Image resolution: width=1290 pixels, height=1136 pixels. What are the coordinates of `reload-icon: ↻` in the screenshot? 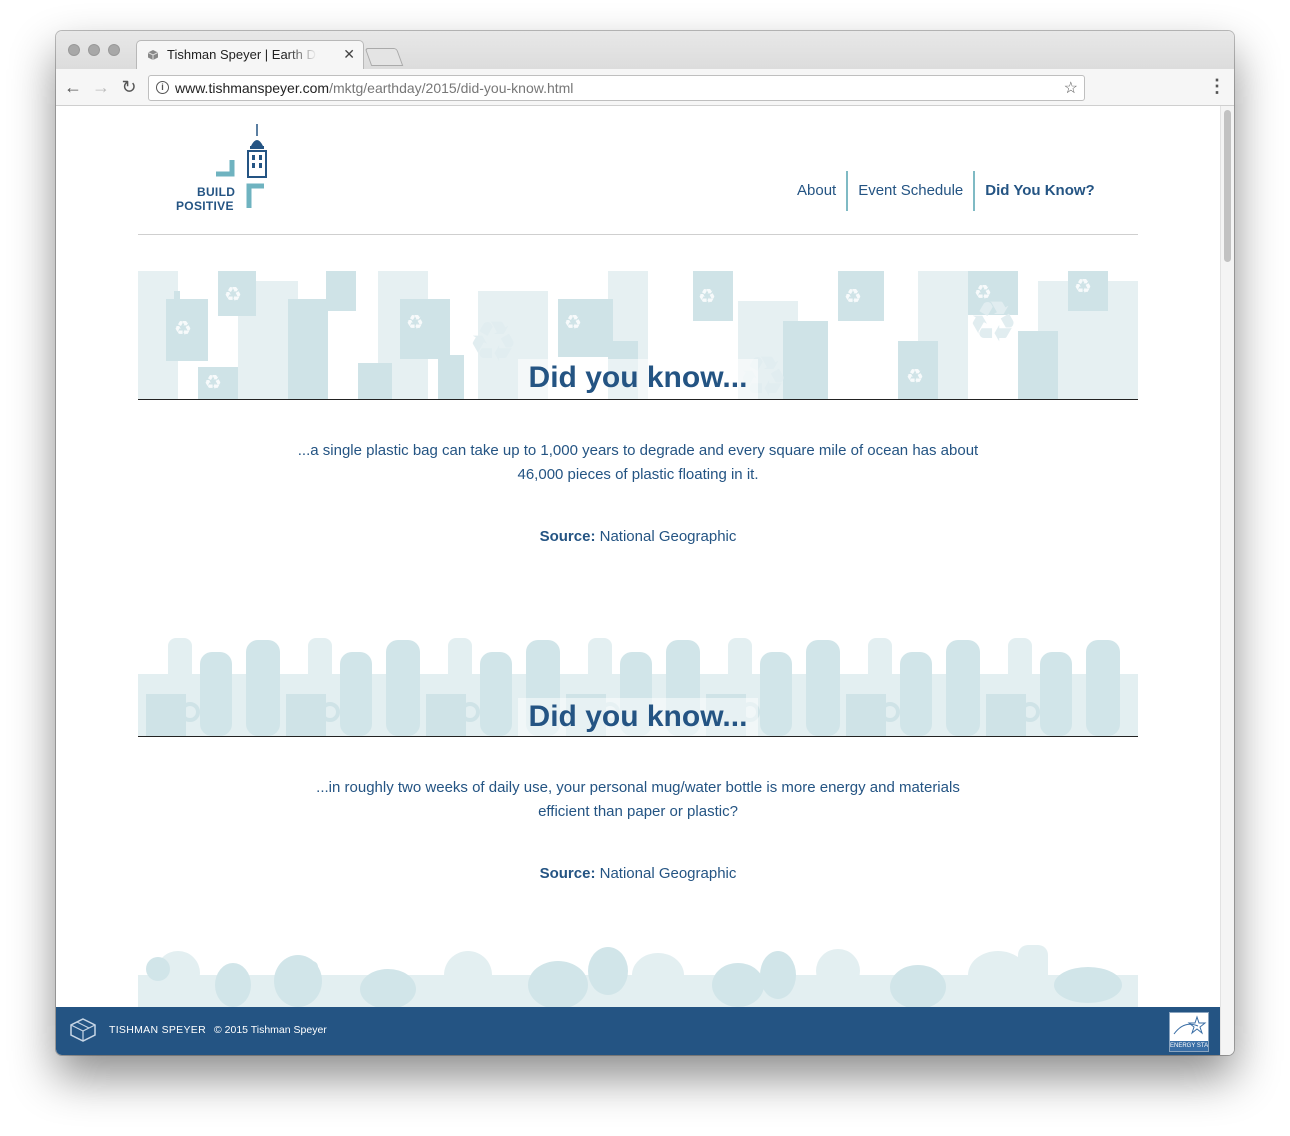 It's located at (129, 87).